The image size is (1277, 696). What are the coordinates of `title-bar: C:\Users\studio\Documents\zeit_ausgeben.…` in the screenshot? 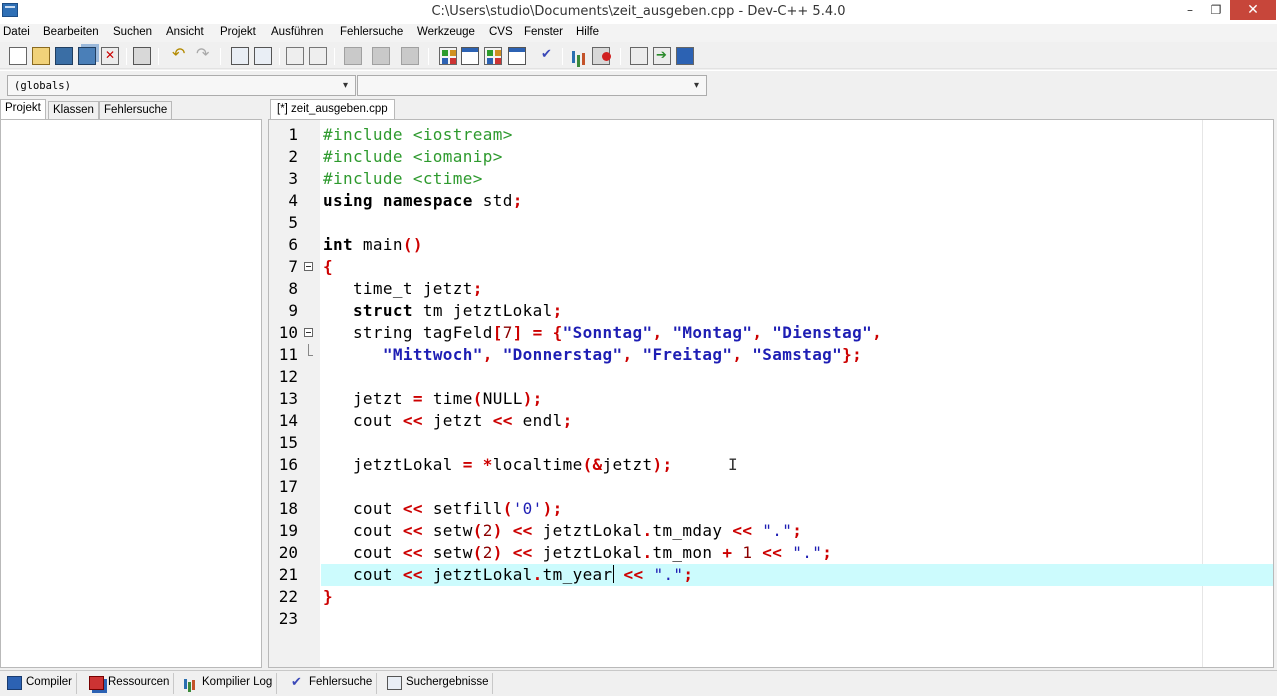 It's located at (638, 12).